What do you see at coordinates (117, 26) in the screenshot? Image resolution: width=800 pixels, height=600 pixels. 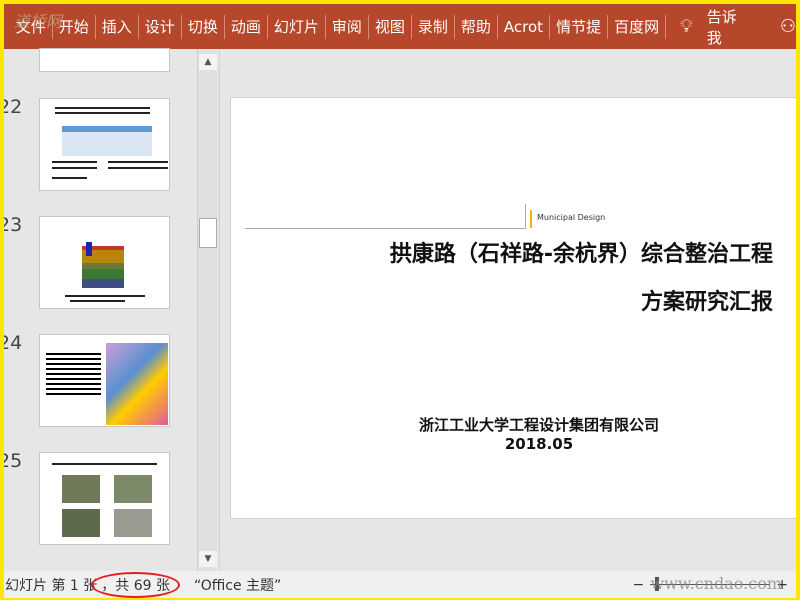 I see `tab-insert: 插入` at bounding box center [117, 26].